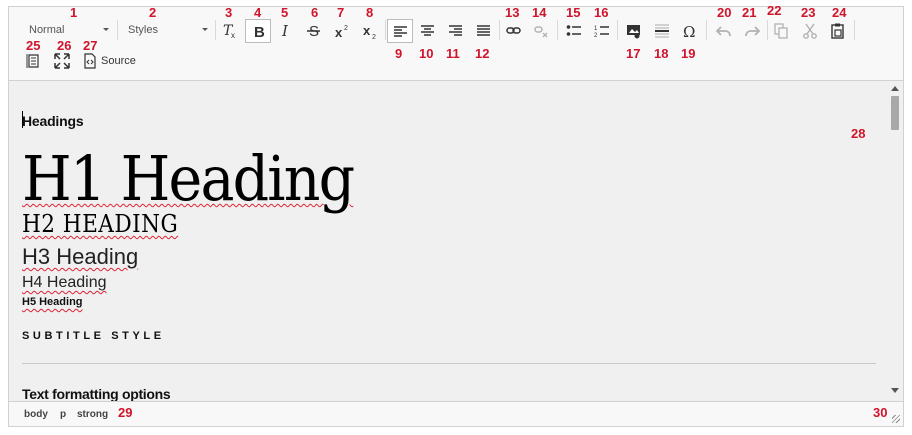 The height and width of the screenshot is (435, 912). I want to click on horizontal-divider, so click(449, 363).